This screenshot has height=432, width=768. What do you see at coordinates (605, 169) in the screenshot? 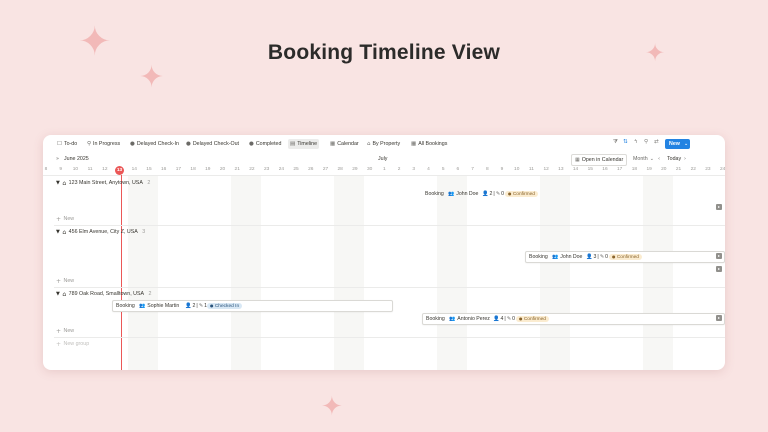
I see `date-label: 16` at bounding box center [605, 169].